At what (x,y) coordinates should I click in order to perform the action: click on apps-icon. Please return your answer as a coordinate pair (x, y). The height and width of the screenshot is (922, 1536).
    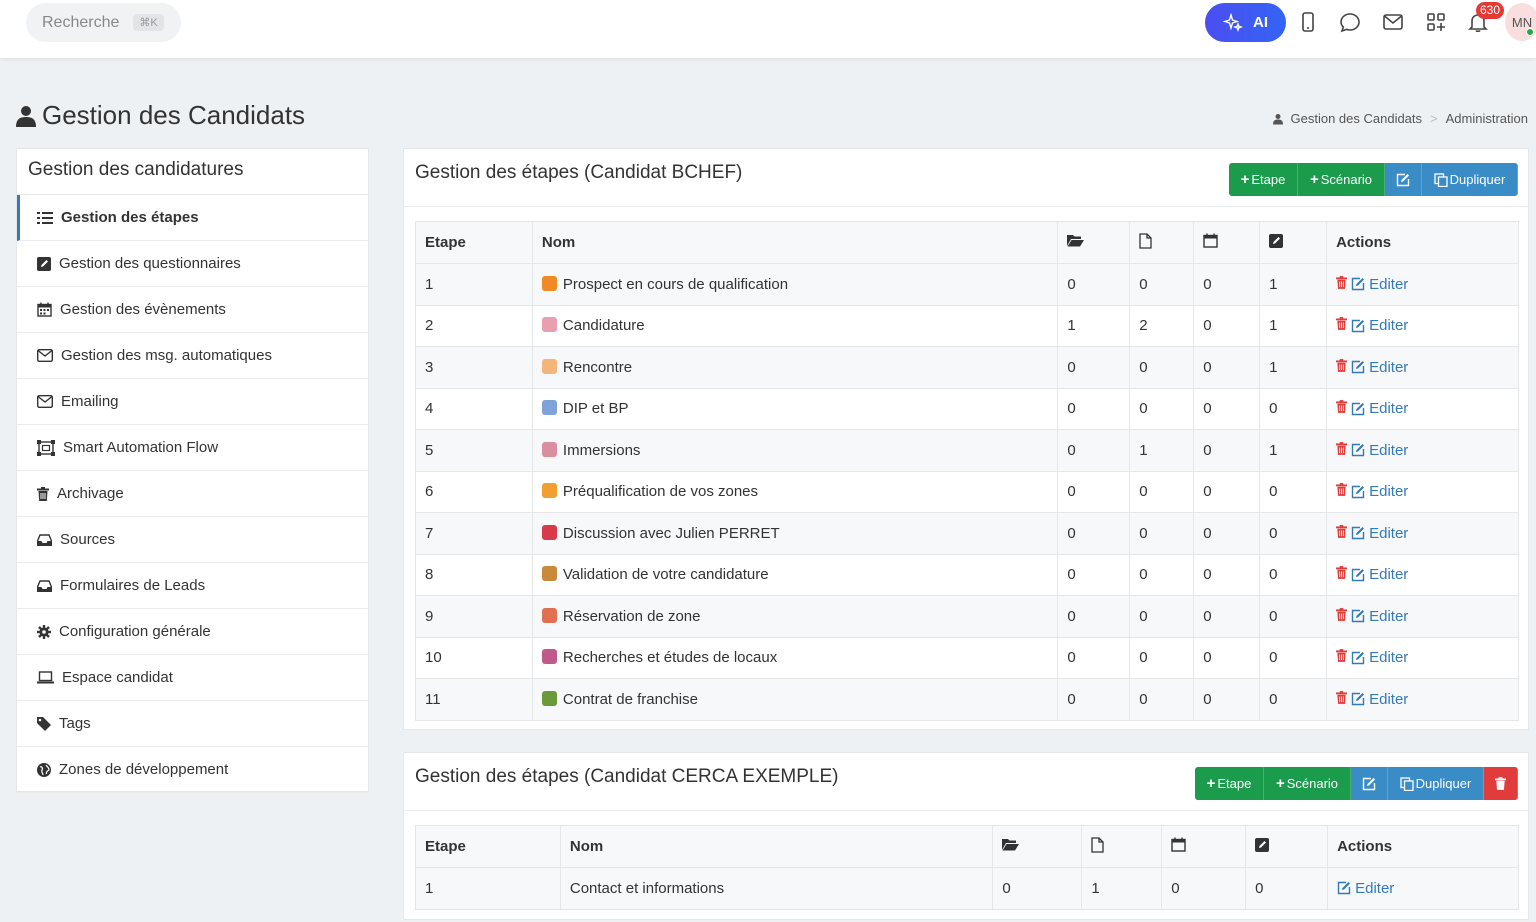
    Looking at the image, I should click on (1436, 22).